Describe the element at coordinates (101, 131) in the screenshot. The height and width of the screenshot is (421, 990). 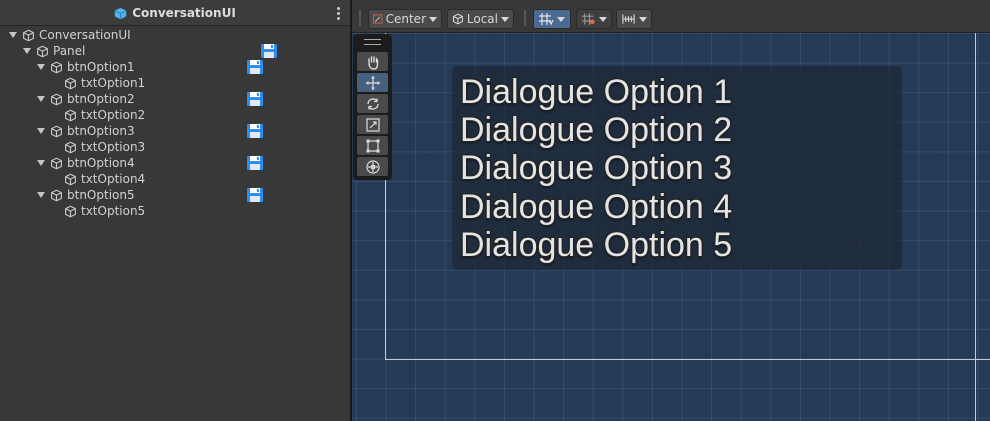
I see `row-label: btnOption3` at that location.